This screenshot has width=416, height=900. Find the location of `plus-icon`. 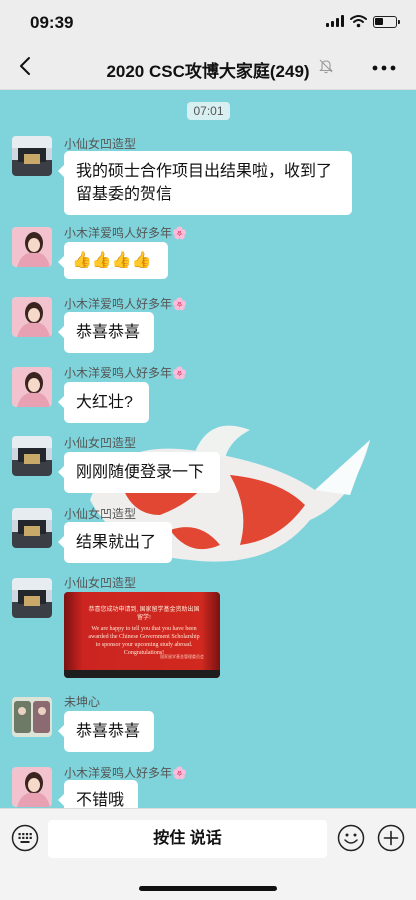

plus-icon is located at coordinates (391, 838).